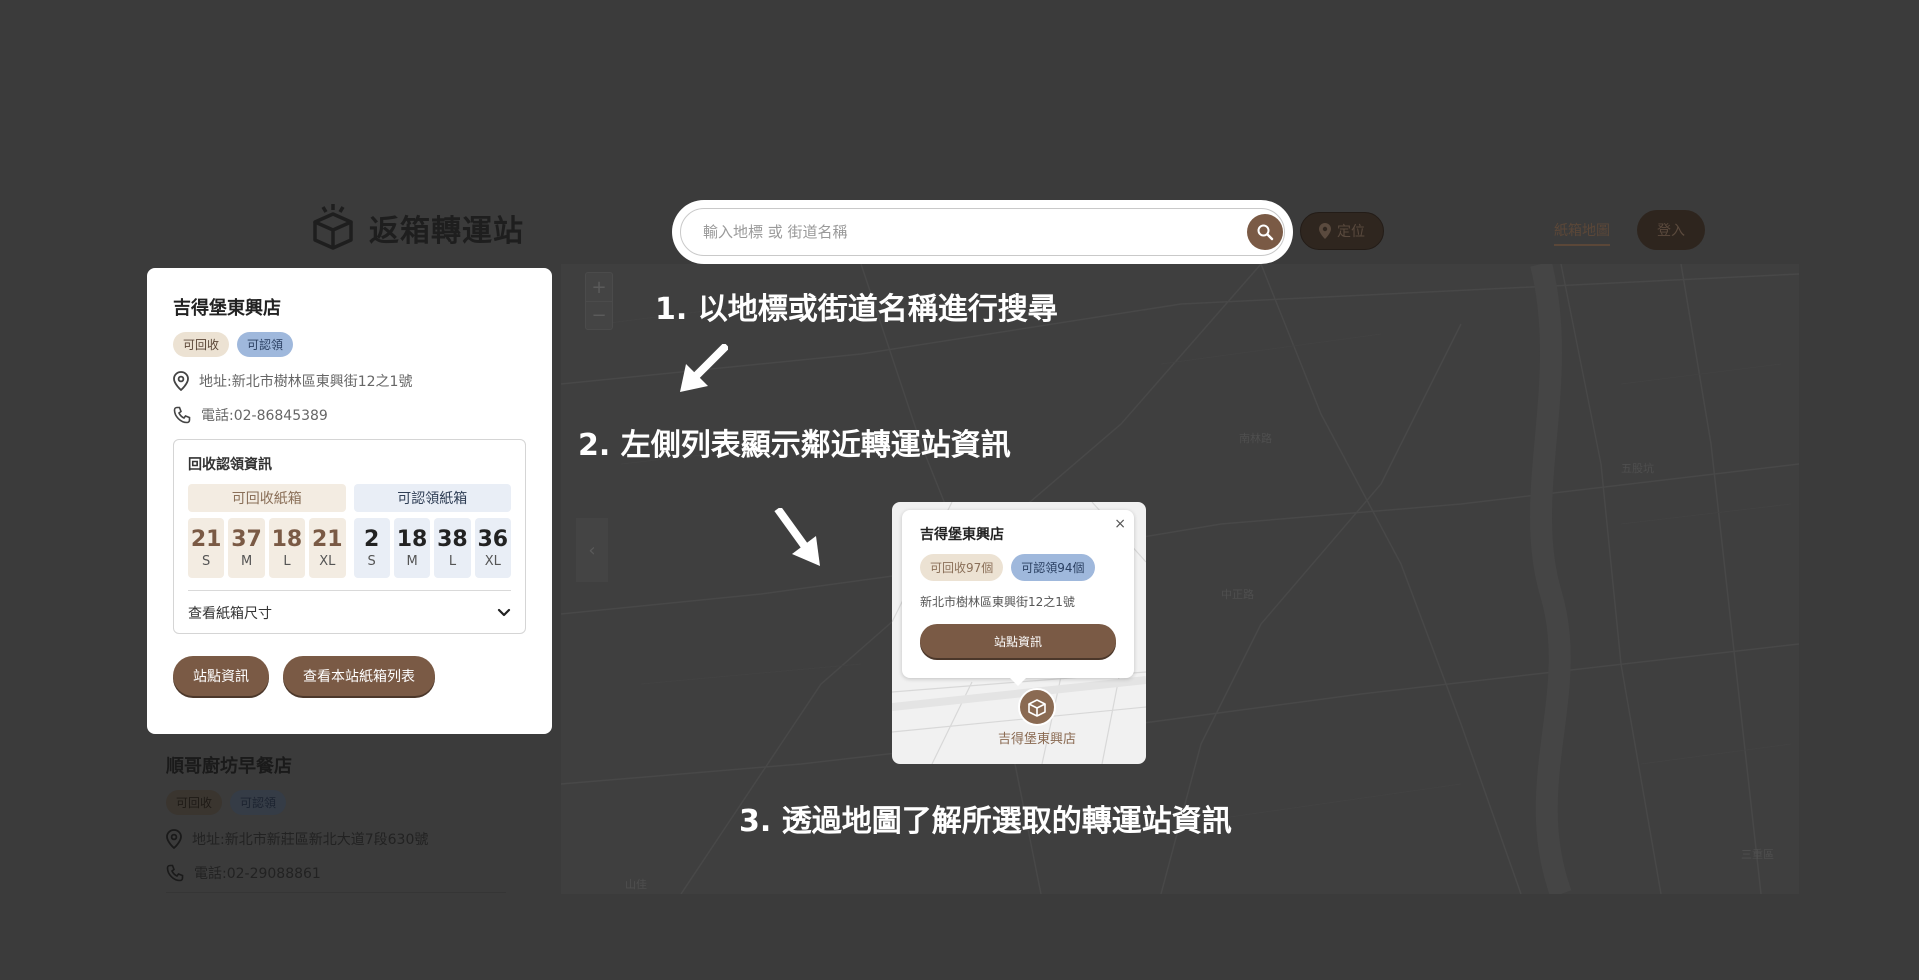 The height and width of the screenshot is (980, 1919). Describe the element at coordinates (221, 676) in the screenshot. I see `station-info-button: 站點資訊` at that location.